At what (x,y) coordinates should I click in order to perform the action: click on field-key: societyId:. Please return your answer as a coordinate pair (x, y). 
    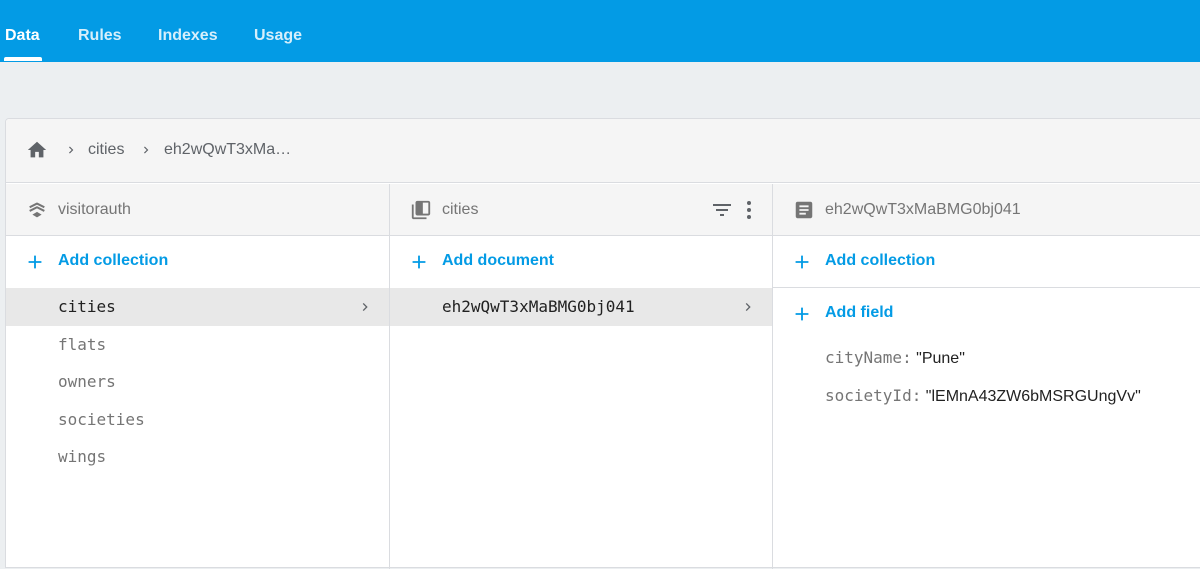
    Looking at the image, I should click on (873, 395).